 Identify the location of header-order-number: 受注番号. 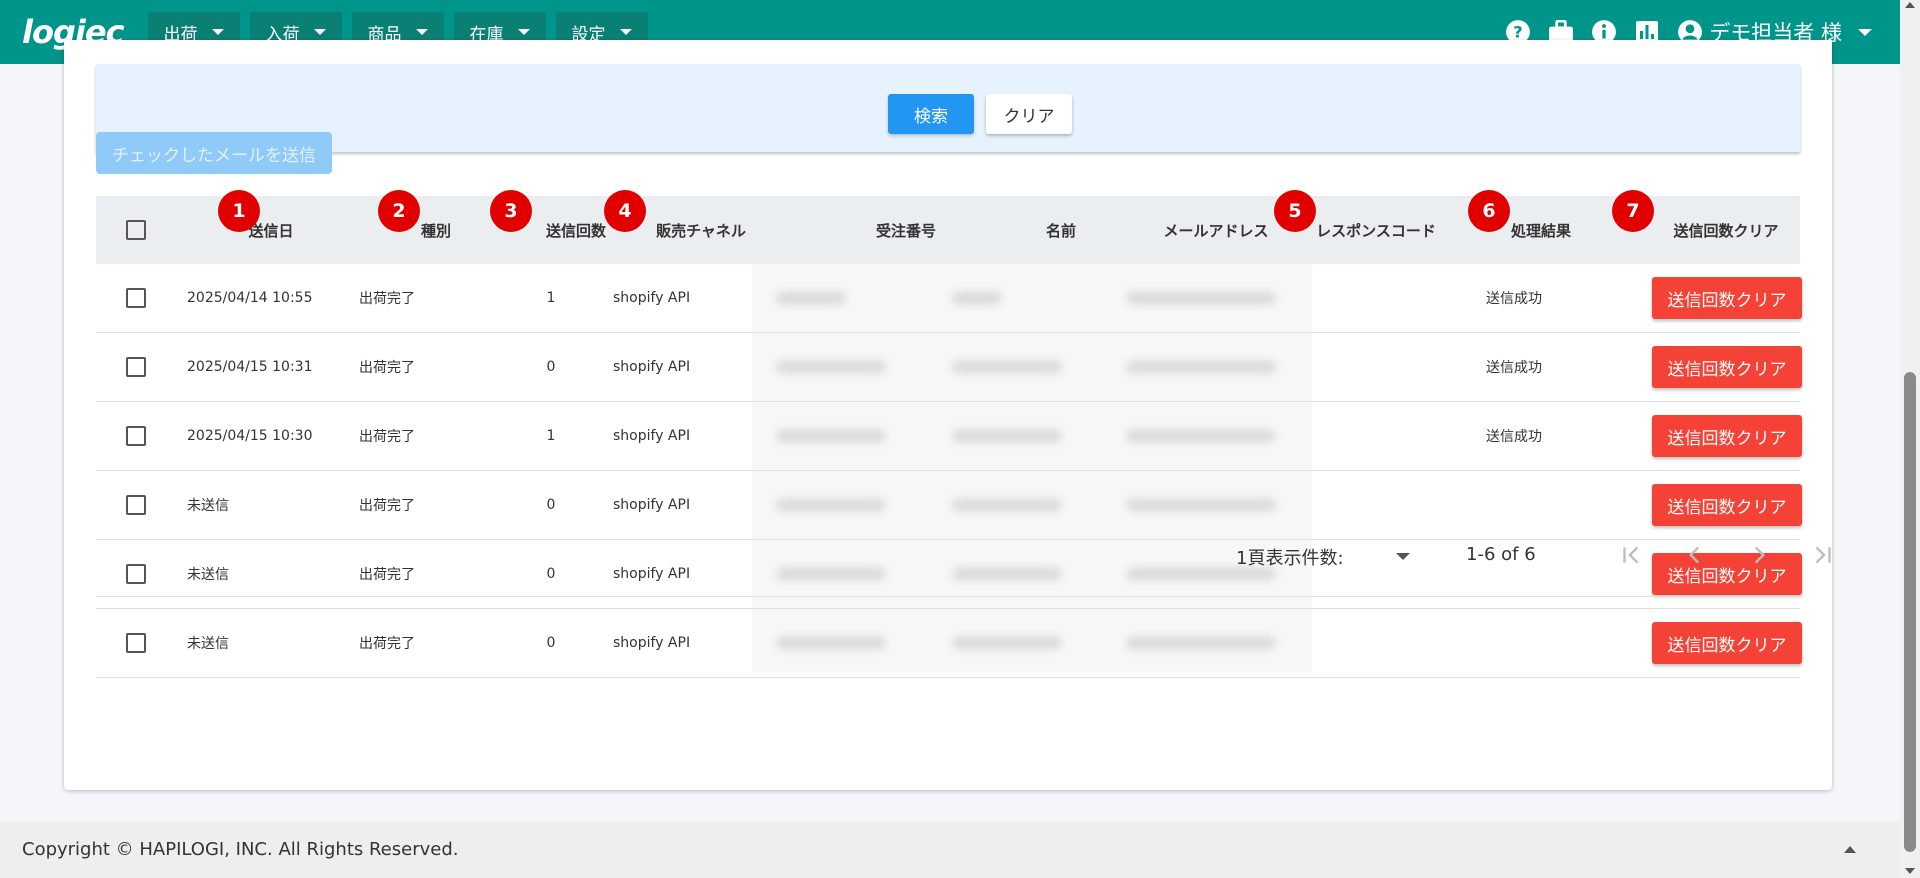
(906, 230).